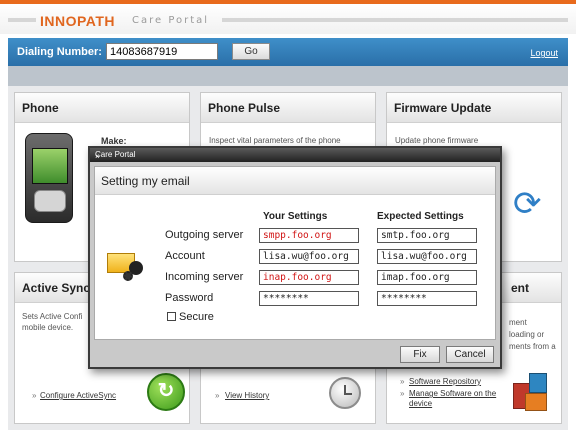 The image size is (576, 436). What do you see at coordinates (127, 267) in the screenshot?
I see `mail-gear-icon` at bounding box center [127, 267].